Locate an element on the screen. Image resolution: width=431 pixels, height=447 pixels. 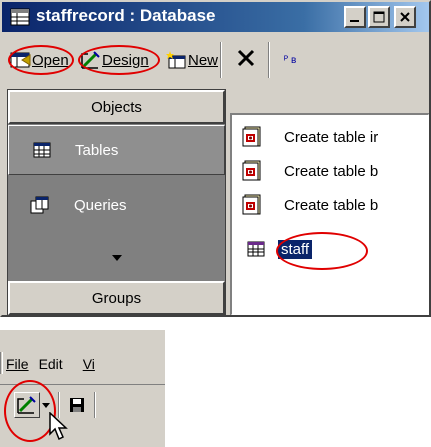
objects-group-button: Objects is located at coordinates (116, 107).